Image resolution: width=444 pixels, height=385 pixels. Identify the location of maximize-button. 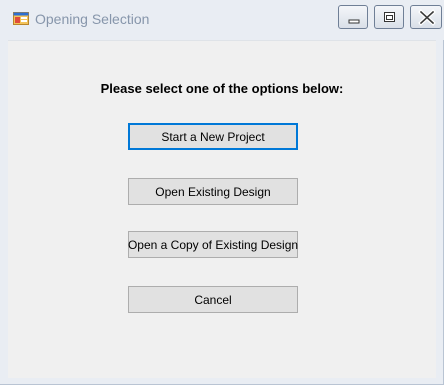
(389, 17).